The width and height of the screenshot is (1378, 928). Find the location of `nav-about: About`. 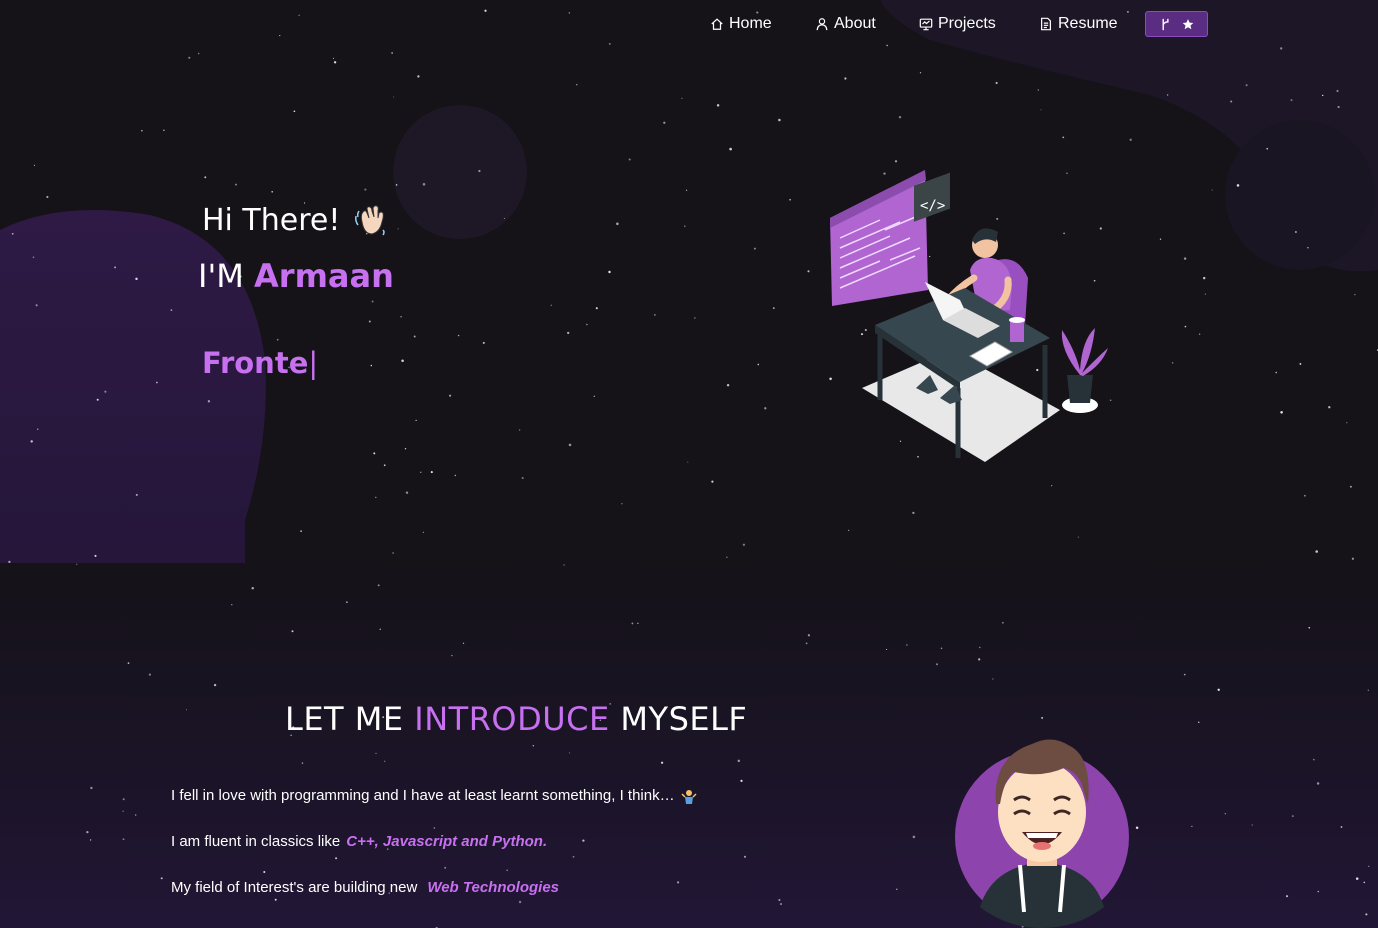

nav-about: About is located at coordinates (845, 24).